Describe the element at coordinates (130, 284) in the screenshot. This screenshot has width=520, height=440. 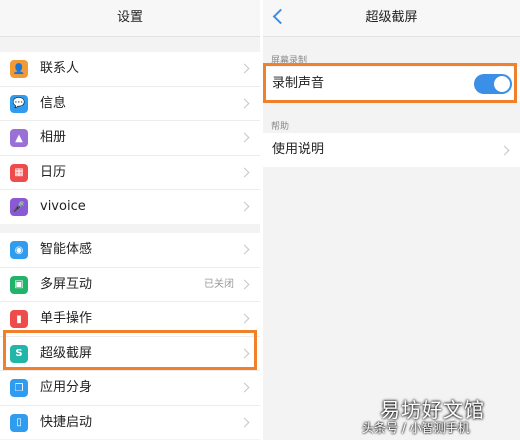
I see `settings-item: ▣ 多屏互动 已关闭` at that location.